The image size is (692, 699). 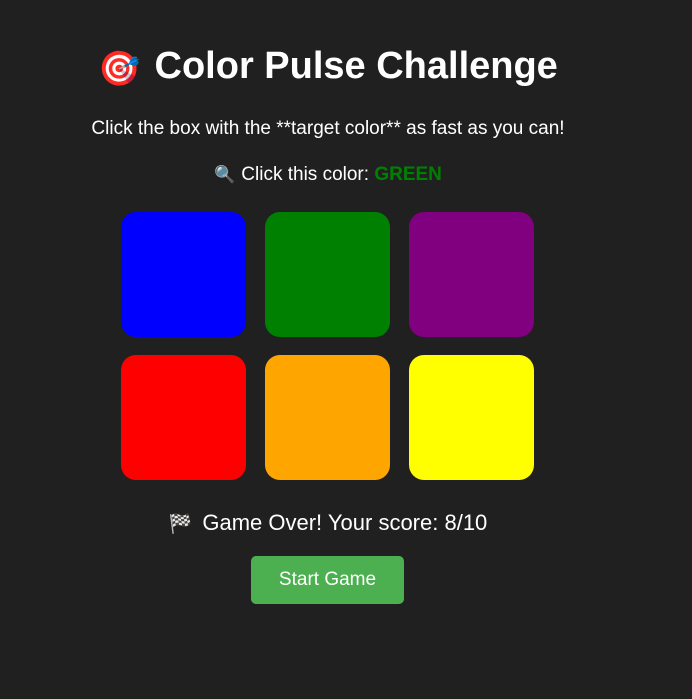 What do you see at coordinates (471, 274) in the screenshot?
I see `color-box-purple` at bounding box center [471, 274].